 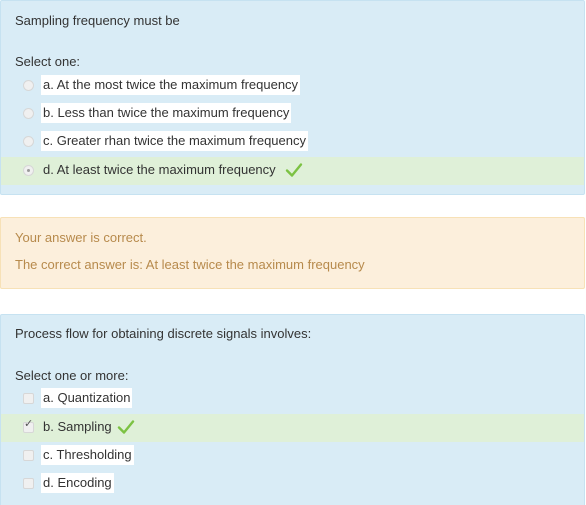 What do you see at coordinates (28, 170) in the screenshot?
I see `radio-button-selected` at bounding box center [28, 170].